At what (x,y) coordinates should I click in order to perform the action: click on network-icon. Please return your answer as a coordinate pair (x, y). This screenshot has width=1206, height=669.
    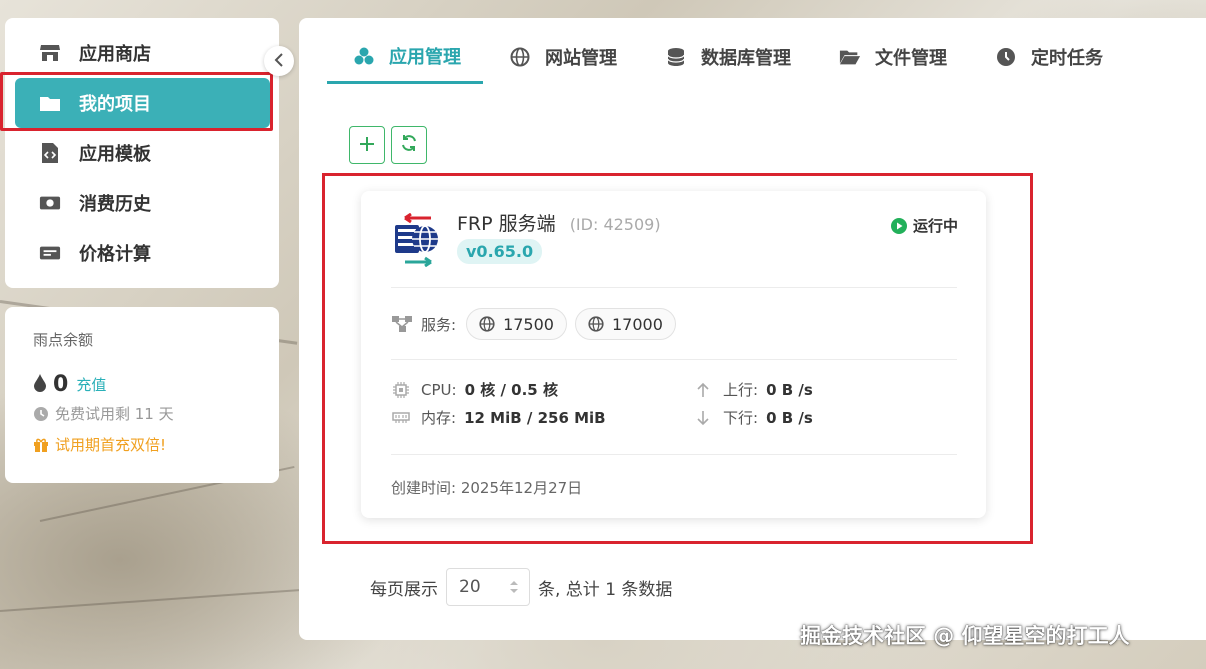
    Looking at the image, I should click on (402, 324).